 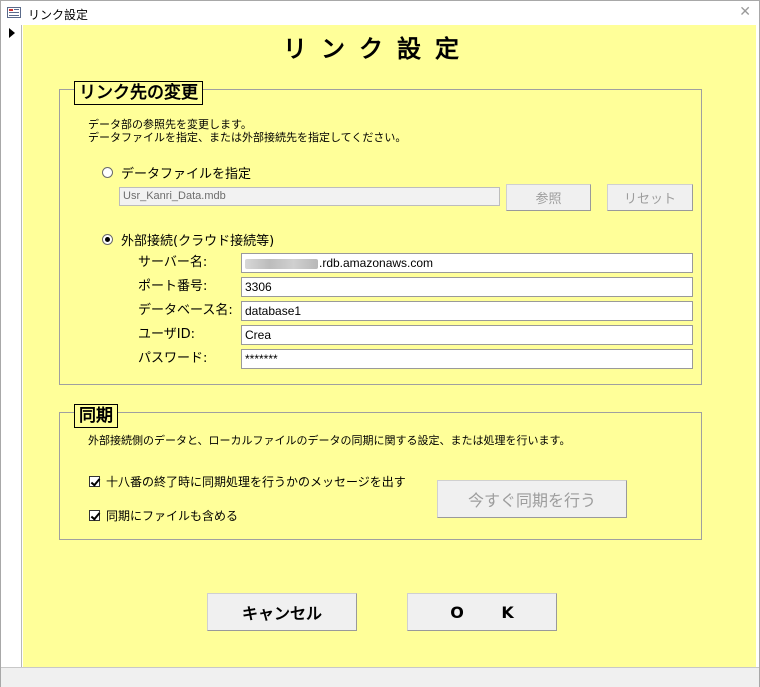 I want to click on include-files-option: 同期にファイルも含める, so click(x=163, y=515).